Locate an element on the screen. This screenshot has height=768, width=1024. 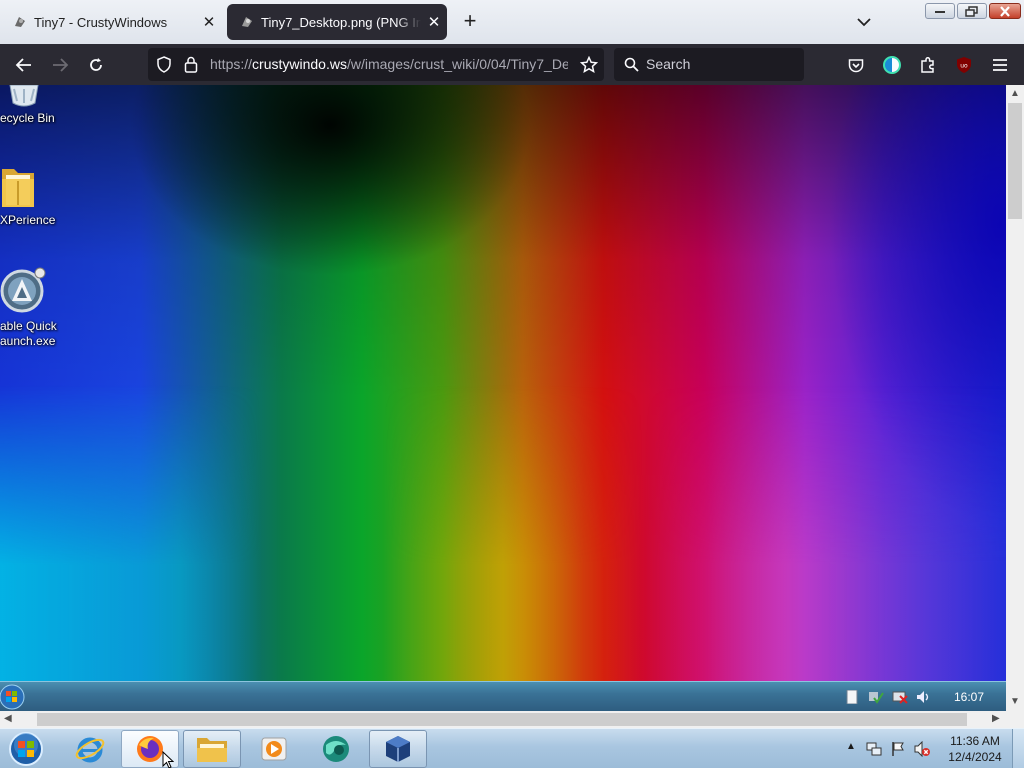
document-icon is located at coordinates (852, 697).